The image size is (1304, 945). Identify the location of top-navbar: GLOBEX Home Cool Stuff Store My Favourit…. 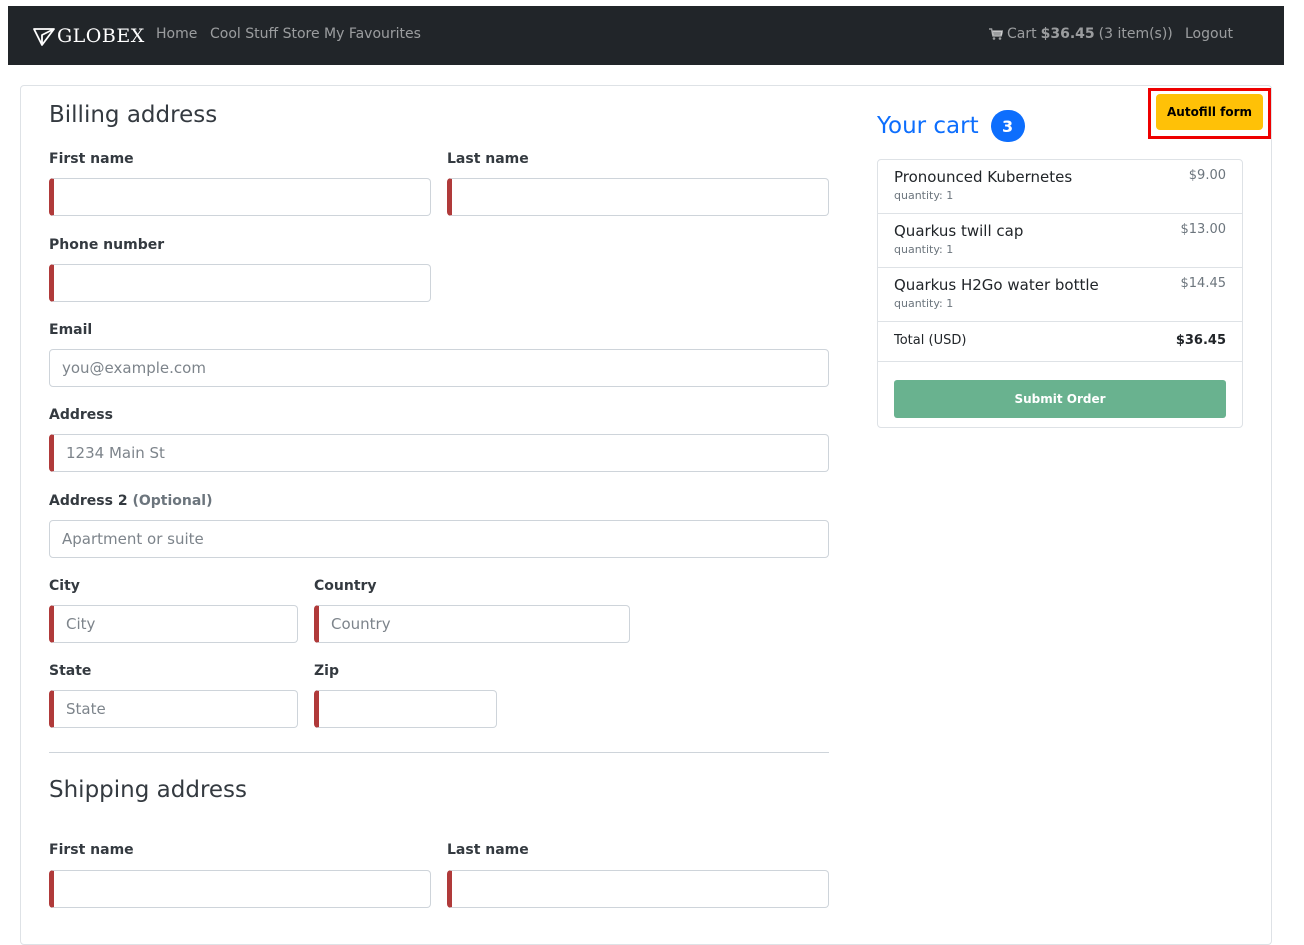
(646, 35).